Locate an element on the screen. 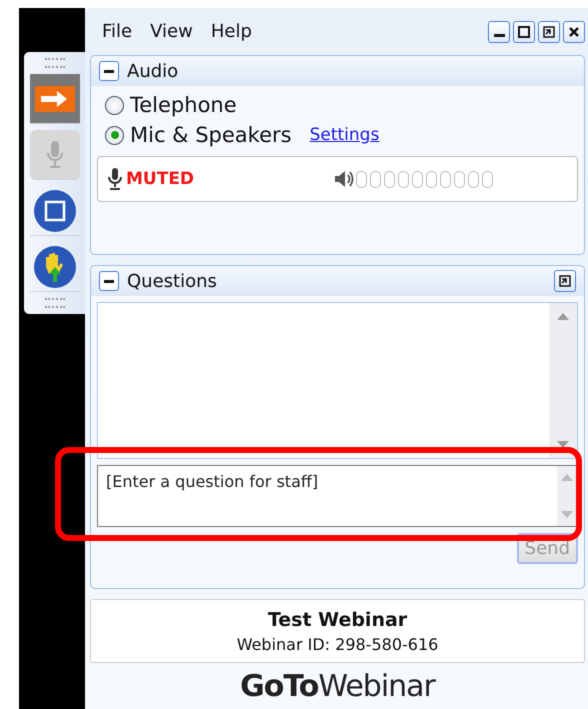 The image size is (588, 709). maximize-icon is located at coordinates (524, 32).